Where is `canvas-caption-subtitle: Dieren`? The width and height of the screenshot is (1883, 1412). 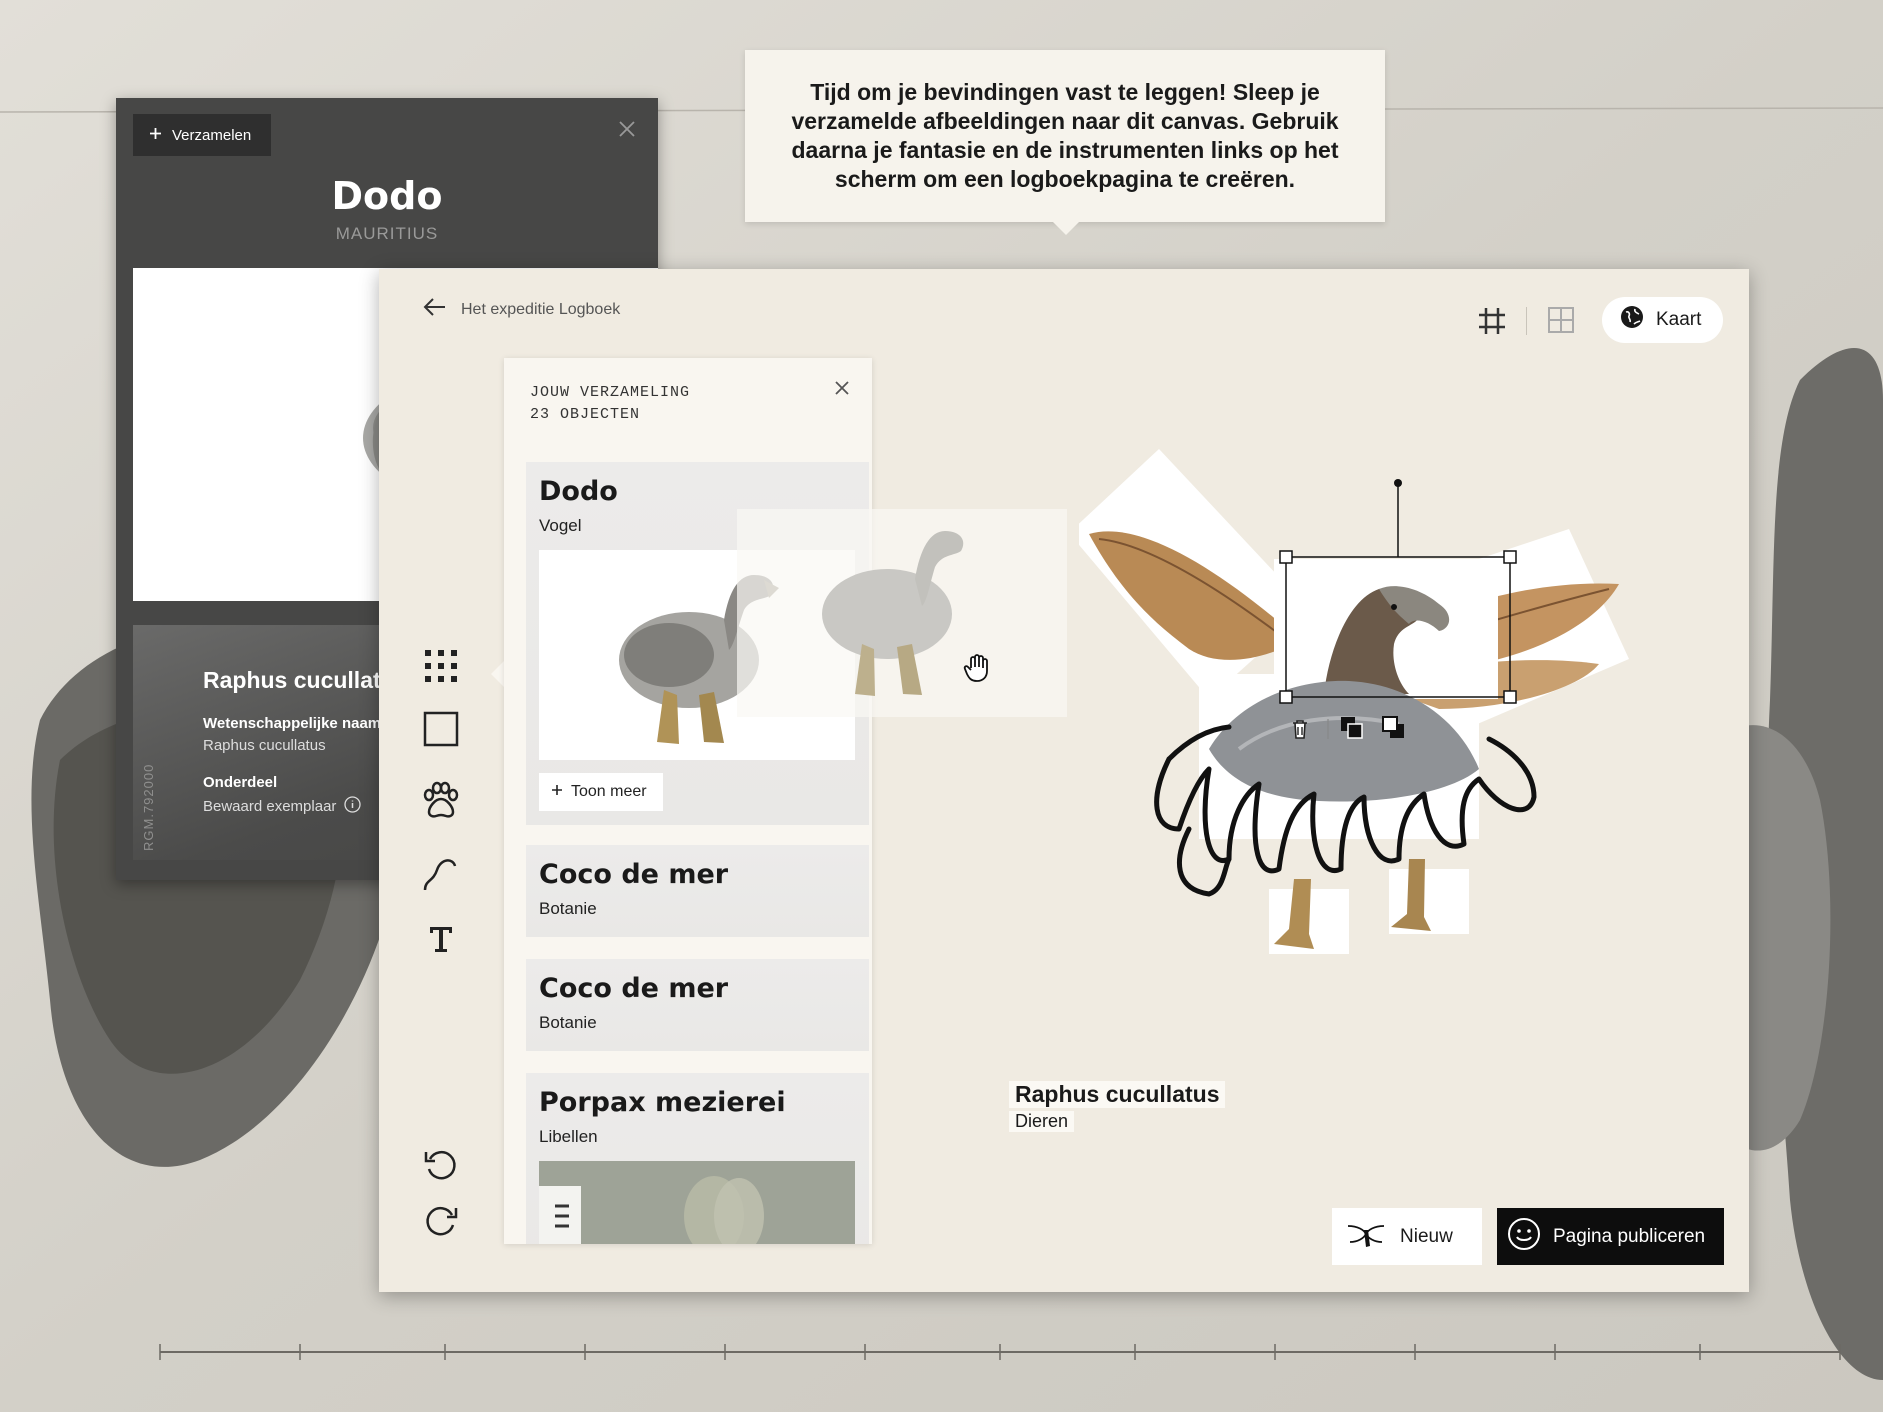 canvas-caption-subtitle: Dieren is located at coordinates (1042, 1121).